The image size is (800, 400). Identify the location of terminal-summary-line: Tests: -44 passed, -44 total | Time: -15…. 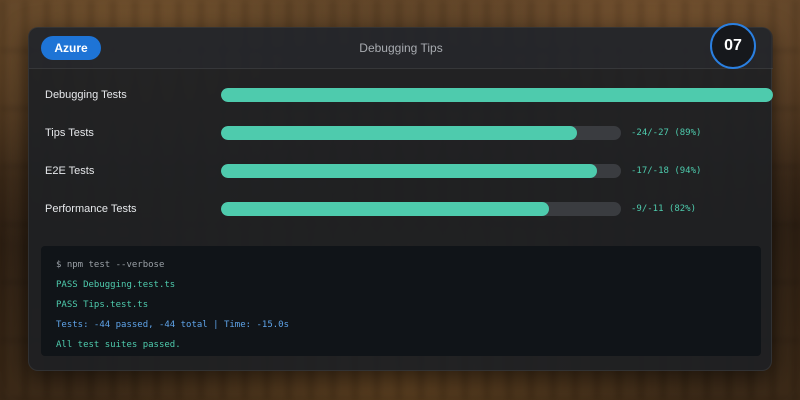
(172, 325).